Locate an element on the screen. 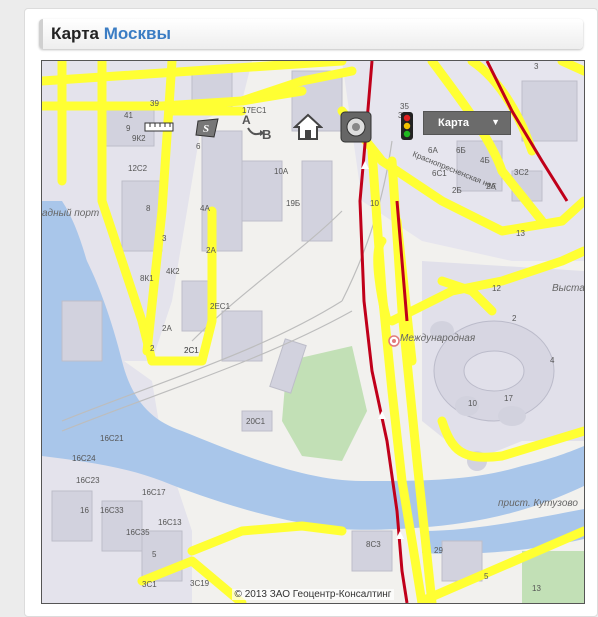 Image resolution: width=598 pixels, height=617 pixels. area-measure-icon: S is located at coordinates (208, 128).